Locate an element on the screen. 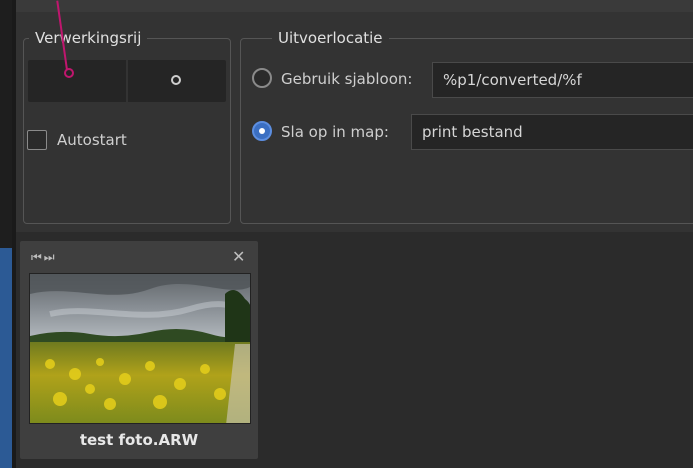  save-in-folder-radio is located at coordinates (262, 131).